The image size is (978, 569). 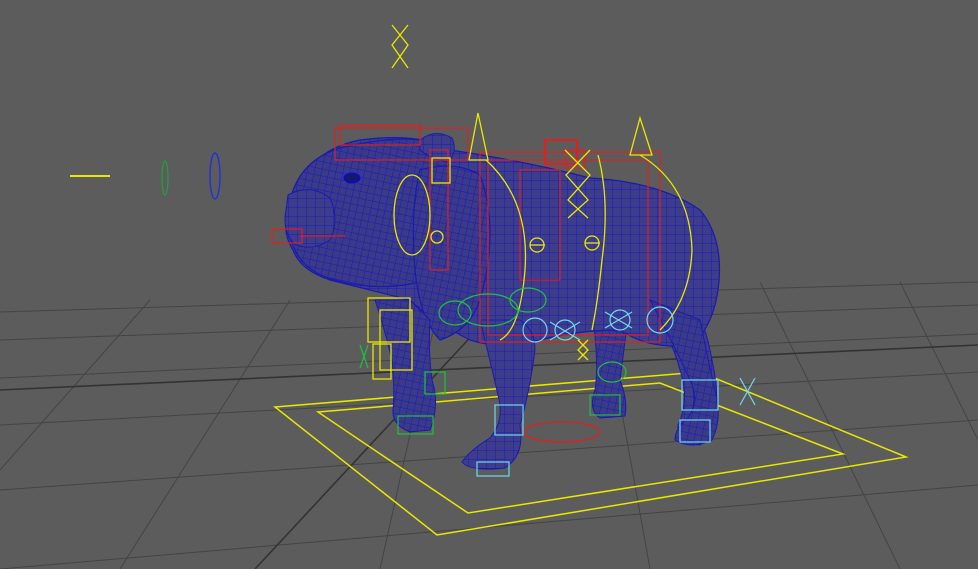 I want to click on blue-ring-locator, so click(x=215, y=176).